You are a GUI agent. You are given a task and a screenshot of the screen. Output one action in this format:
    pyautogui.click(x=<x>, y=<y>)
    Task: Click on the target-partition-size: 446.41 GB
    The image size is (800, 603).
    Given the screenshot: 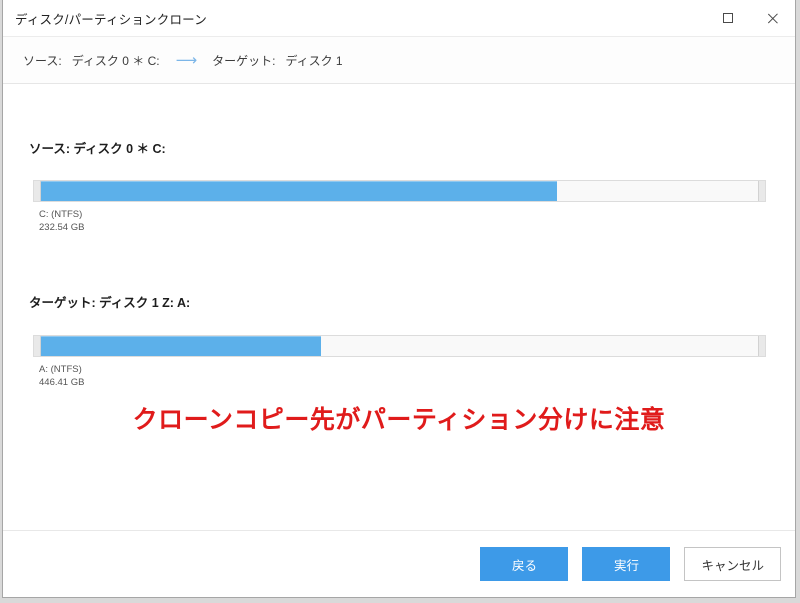 What is the action you would take?
    pyautogui.click(x=62, y=382)
    